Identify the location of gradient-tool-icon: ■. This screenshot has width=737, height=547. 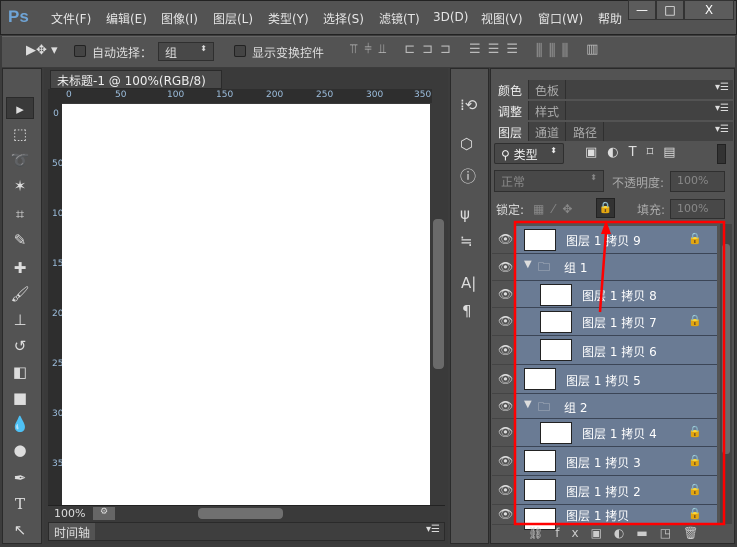
(20, 398).